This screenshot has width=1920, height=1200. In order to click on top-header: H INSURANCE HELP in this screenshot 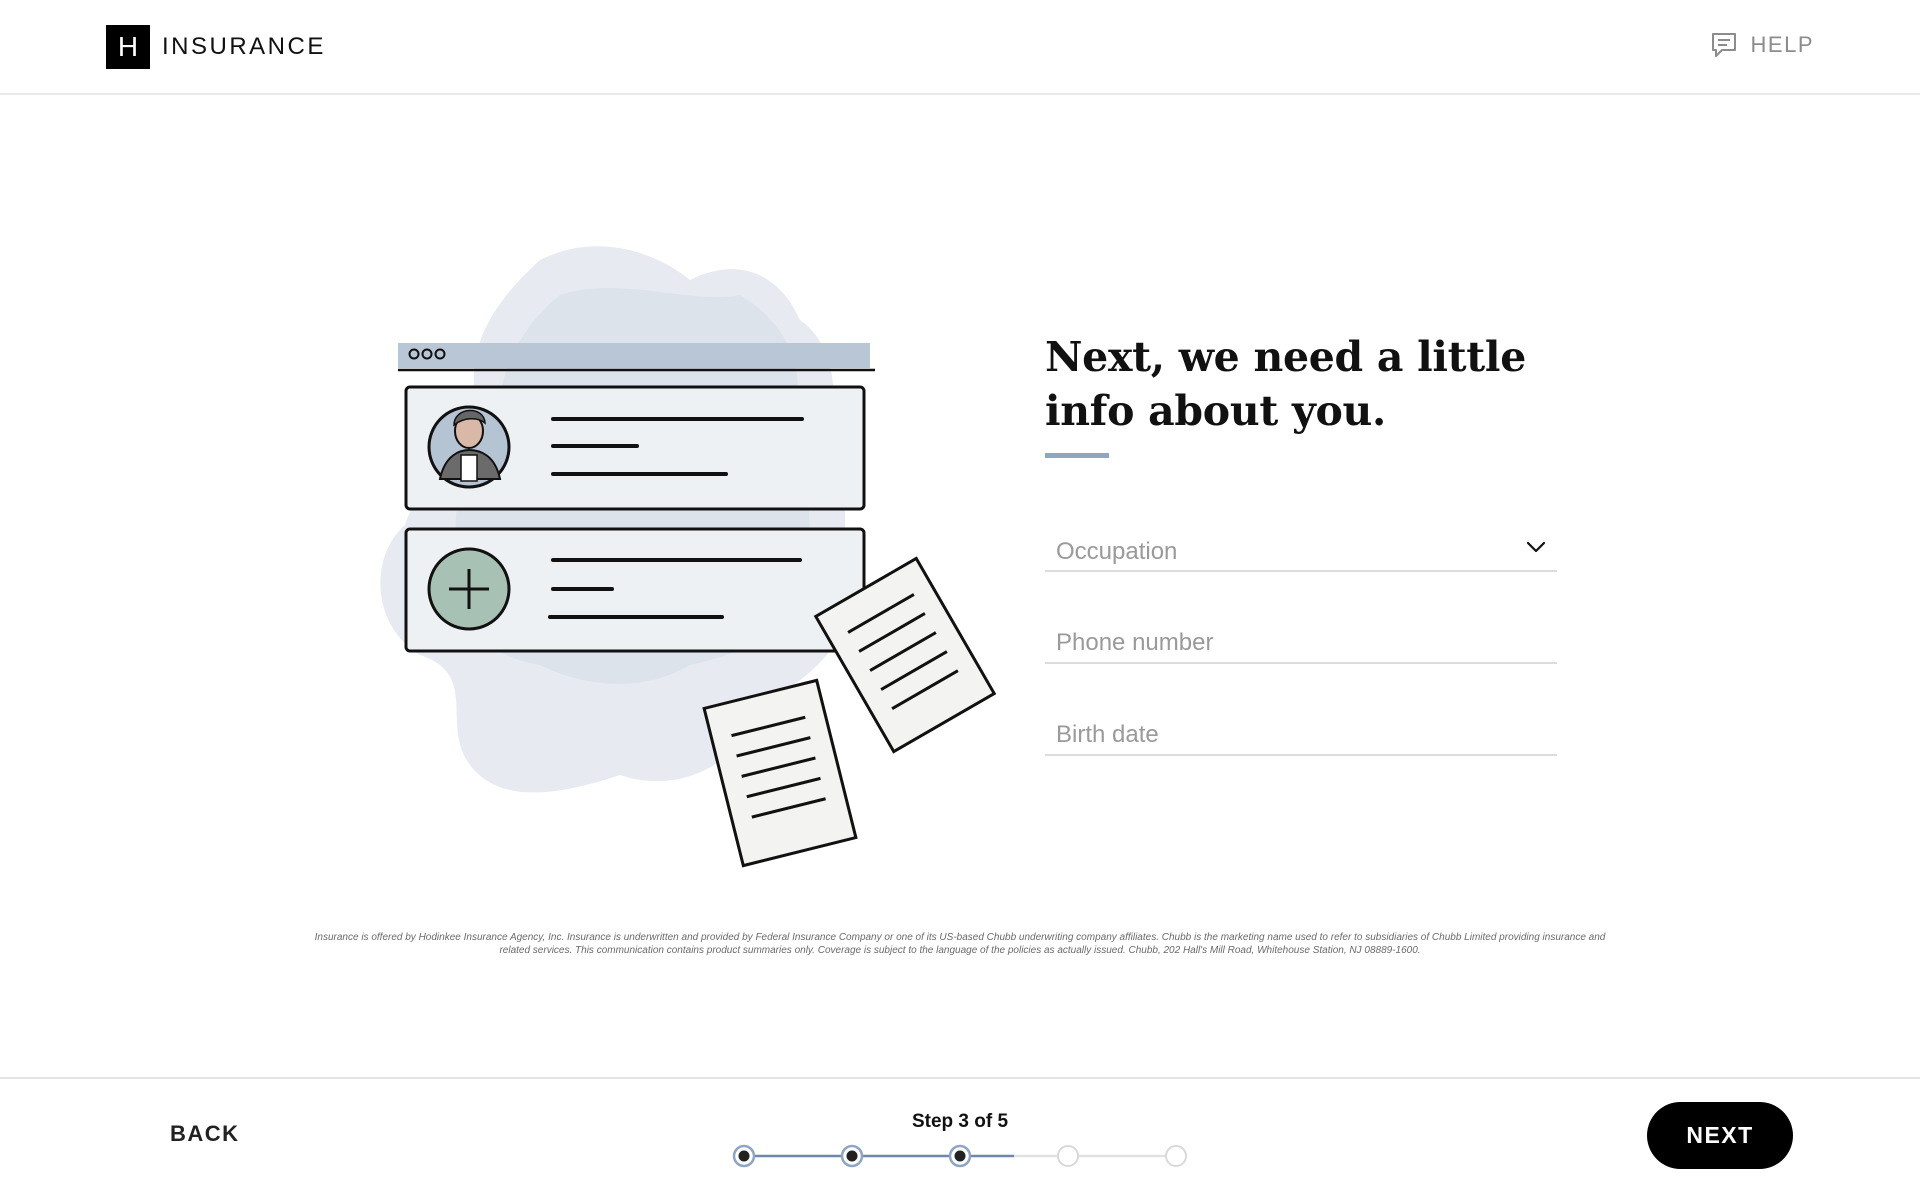, I will do `click(960, 47)`.